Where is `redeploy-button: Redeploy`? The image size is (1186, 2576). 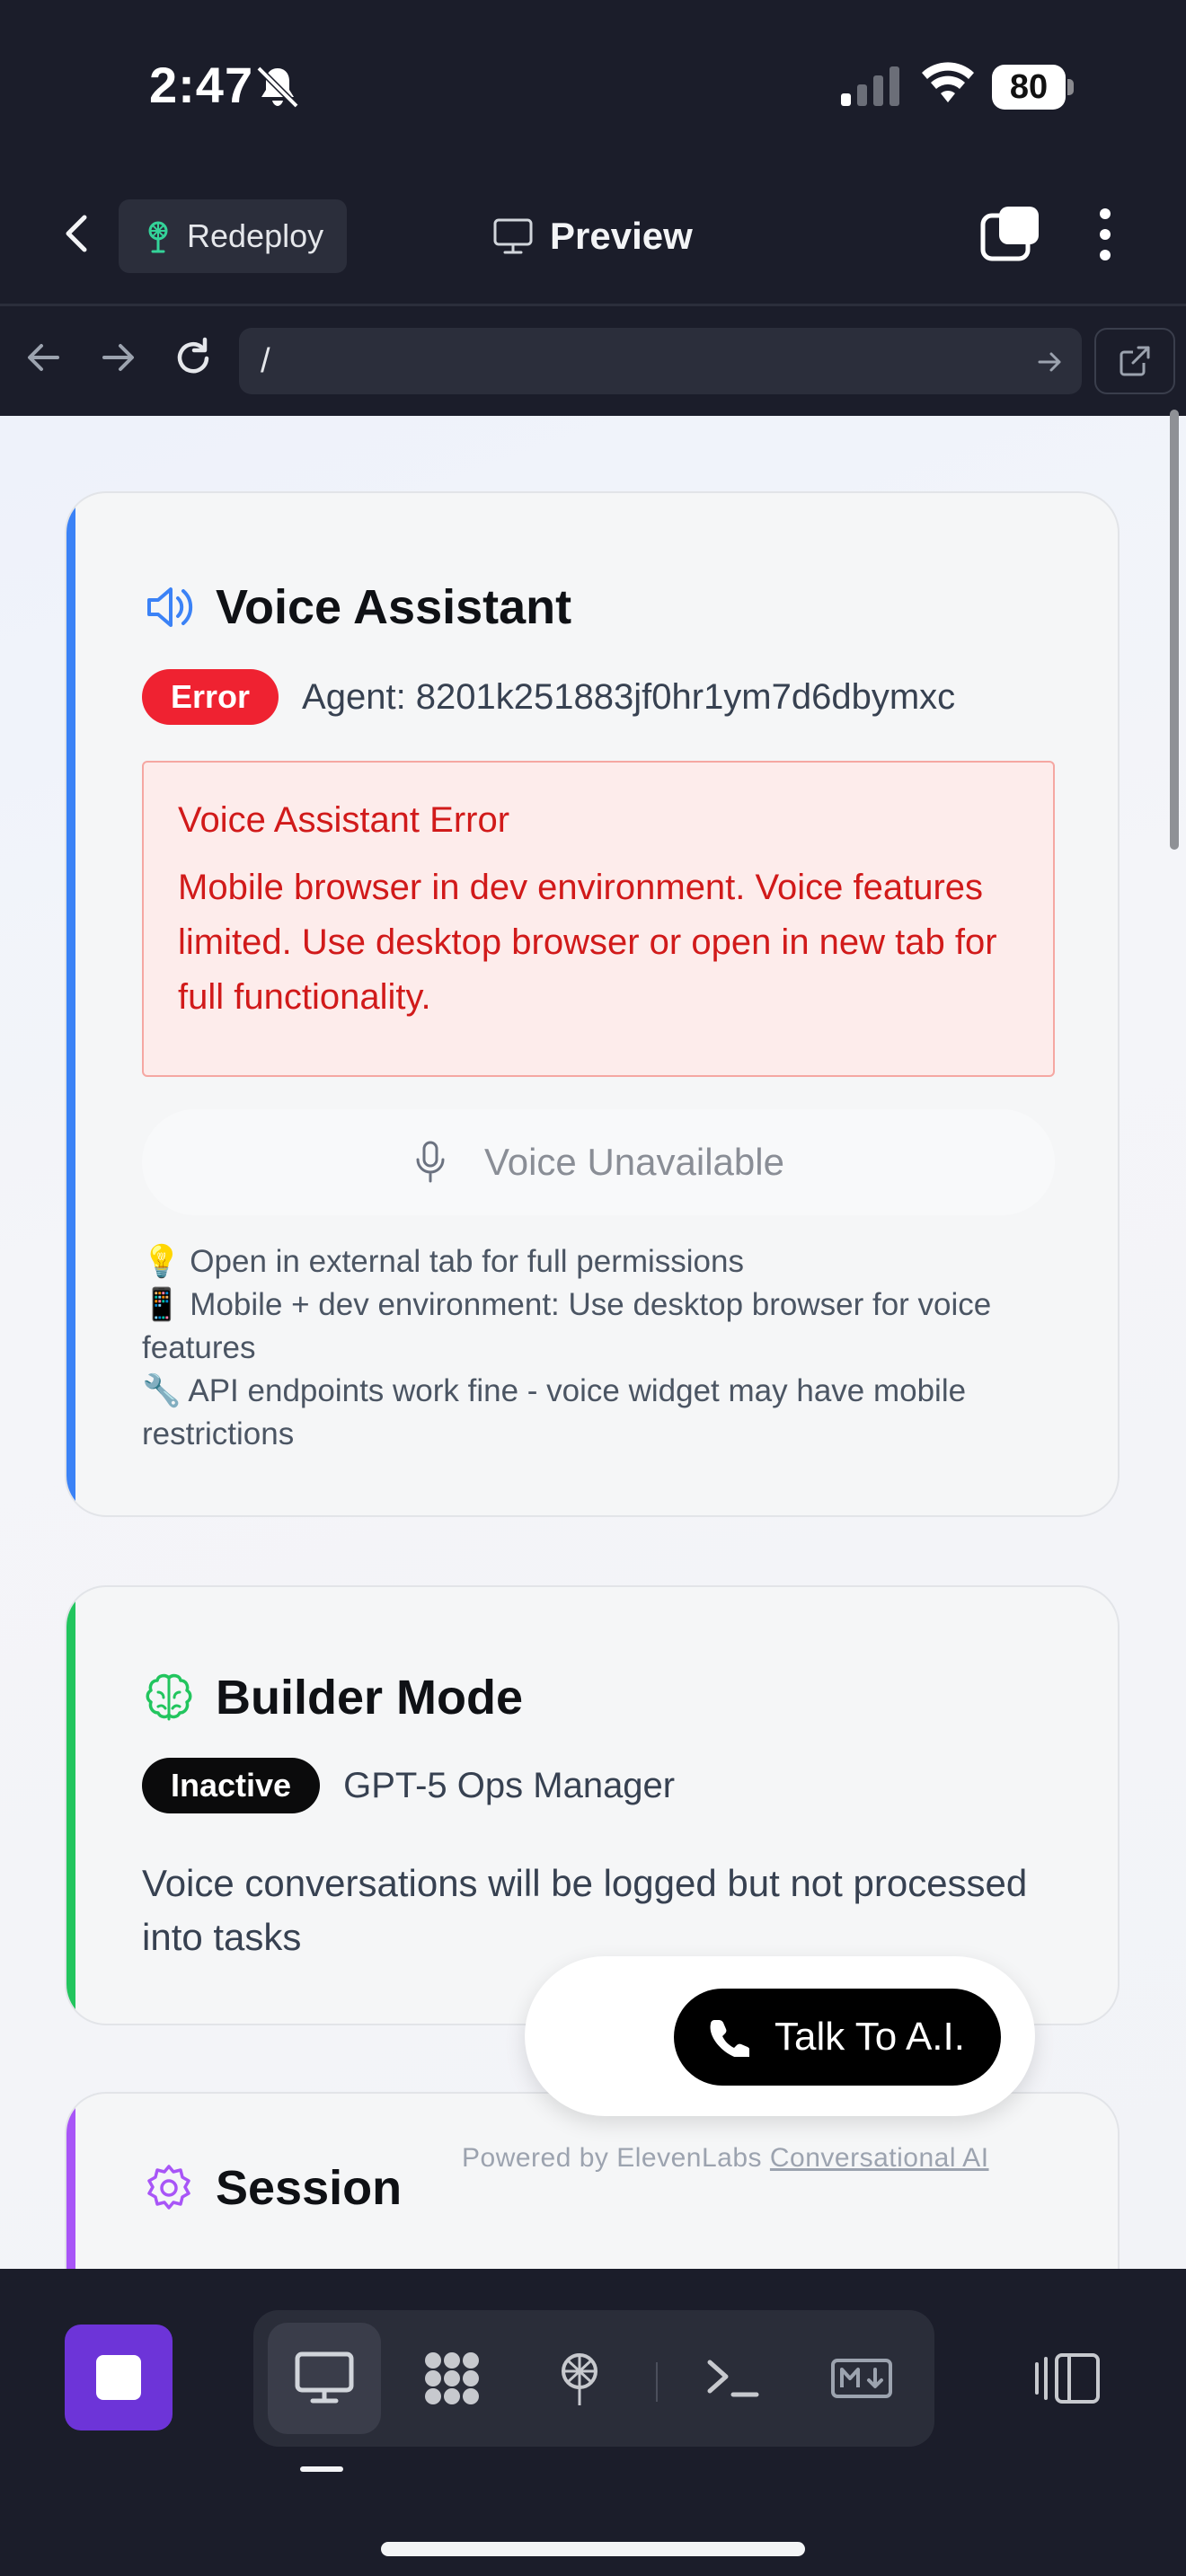
redeploy-button: Redeploy is located at coordinates (233, 236).